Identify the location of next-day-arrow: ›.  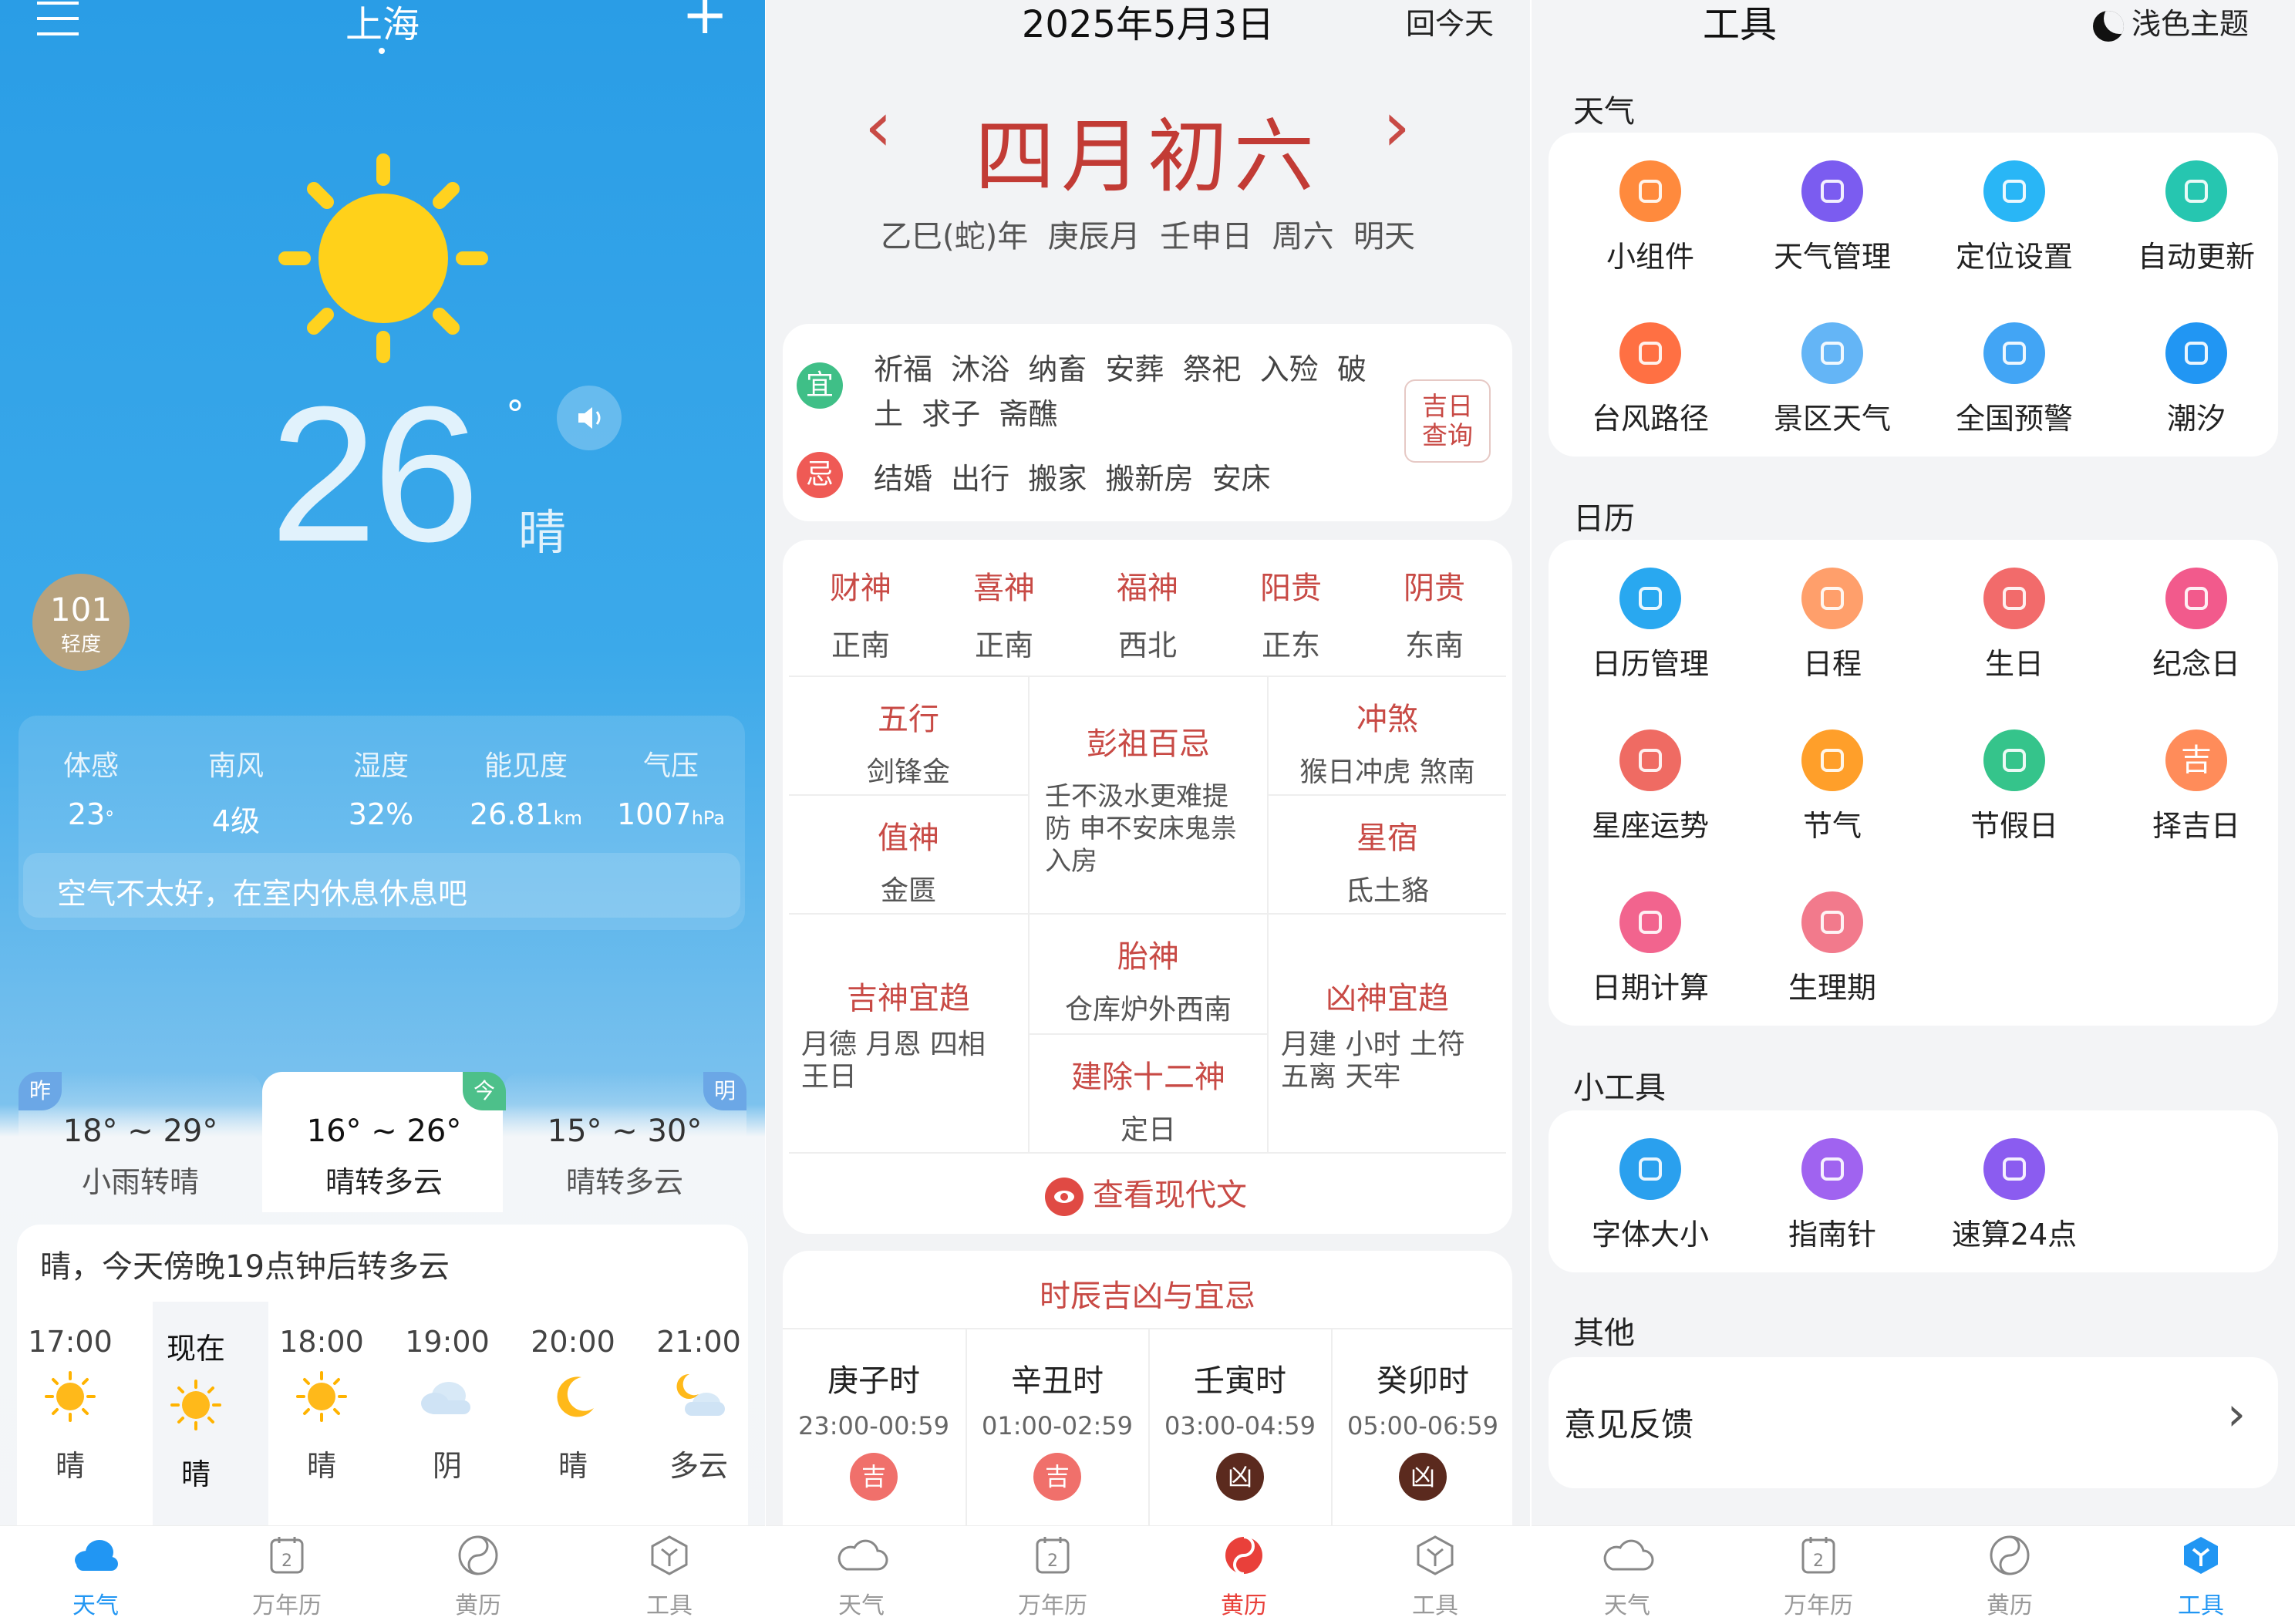
(1396, 127).